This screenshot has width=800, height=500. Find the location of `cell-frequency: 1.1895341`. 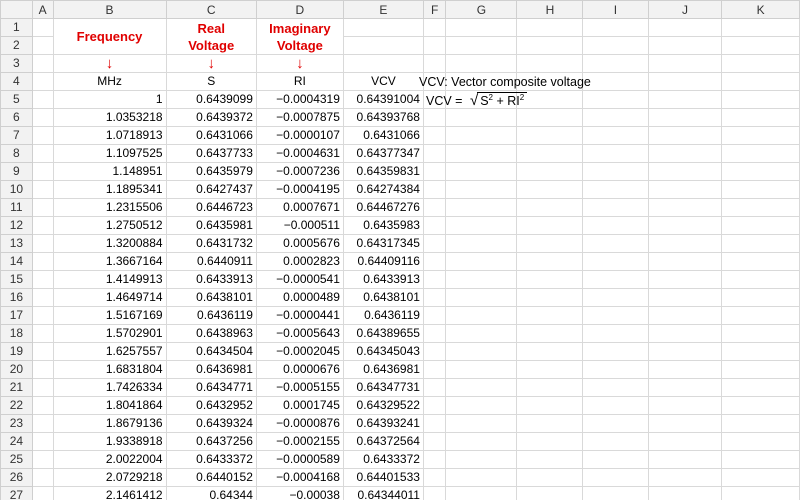

cell-frequency: 1.1895341 is located at coordinates (109, 189).